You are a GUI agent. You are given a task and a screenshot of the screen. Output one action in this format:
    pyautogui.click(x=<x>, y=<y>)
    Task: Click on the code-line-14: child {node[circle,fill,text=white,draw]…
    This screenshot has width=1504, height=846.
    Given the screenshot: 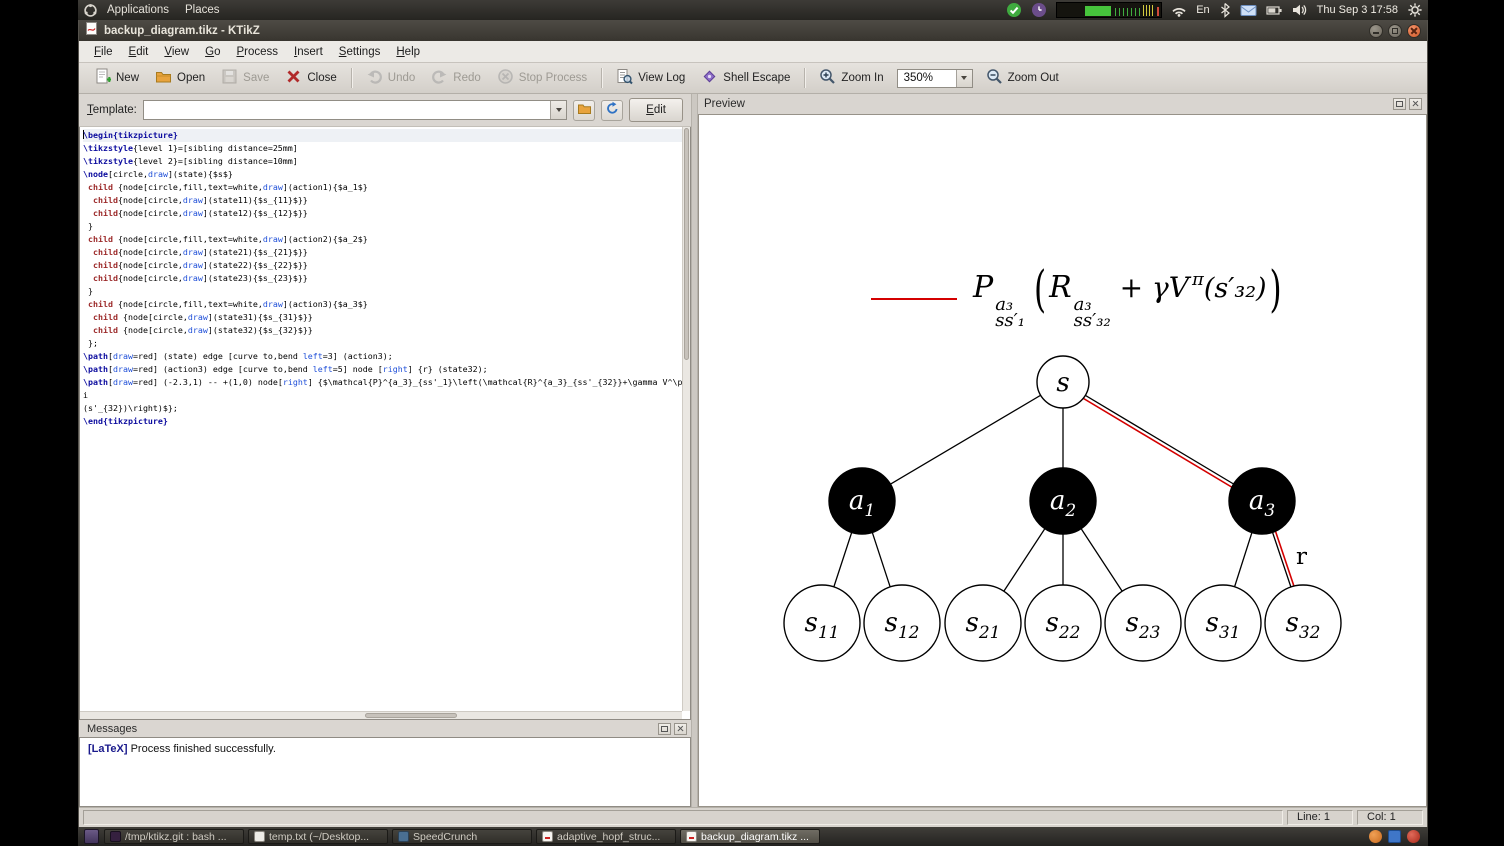 What is the action you would take?
    pyautogui.click(x=384, y=304)
    